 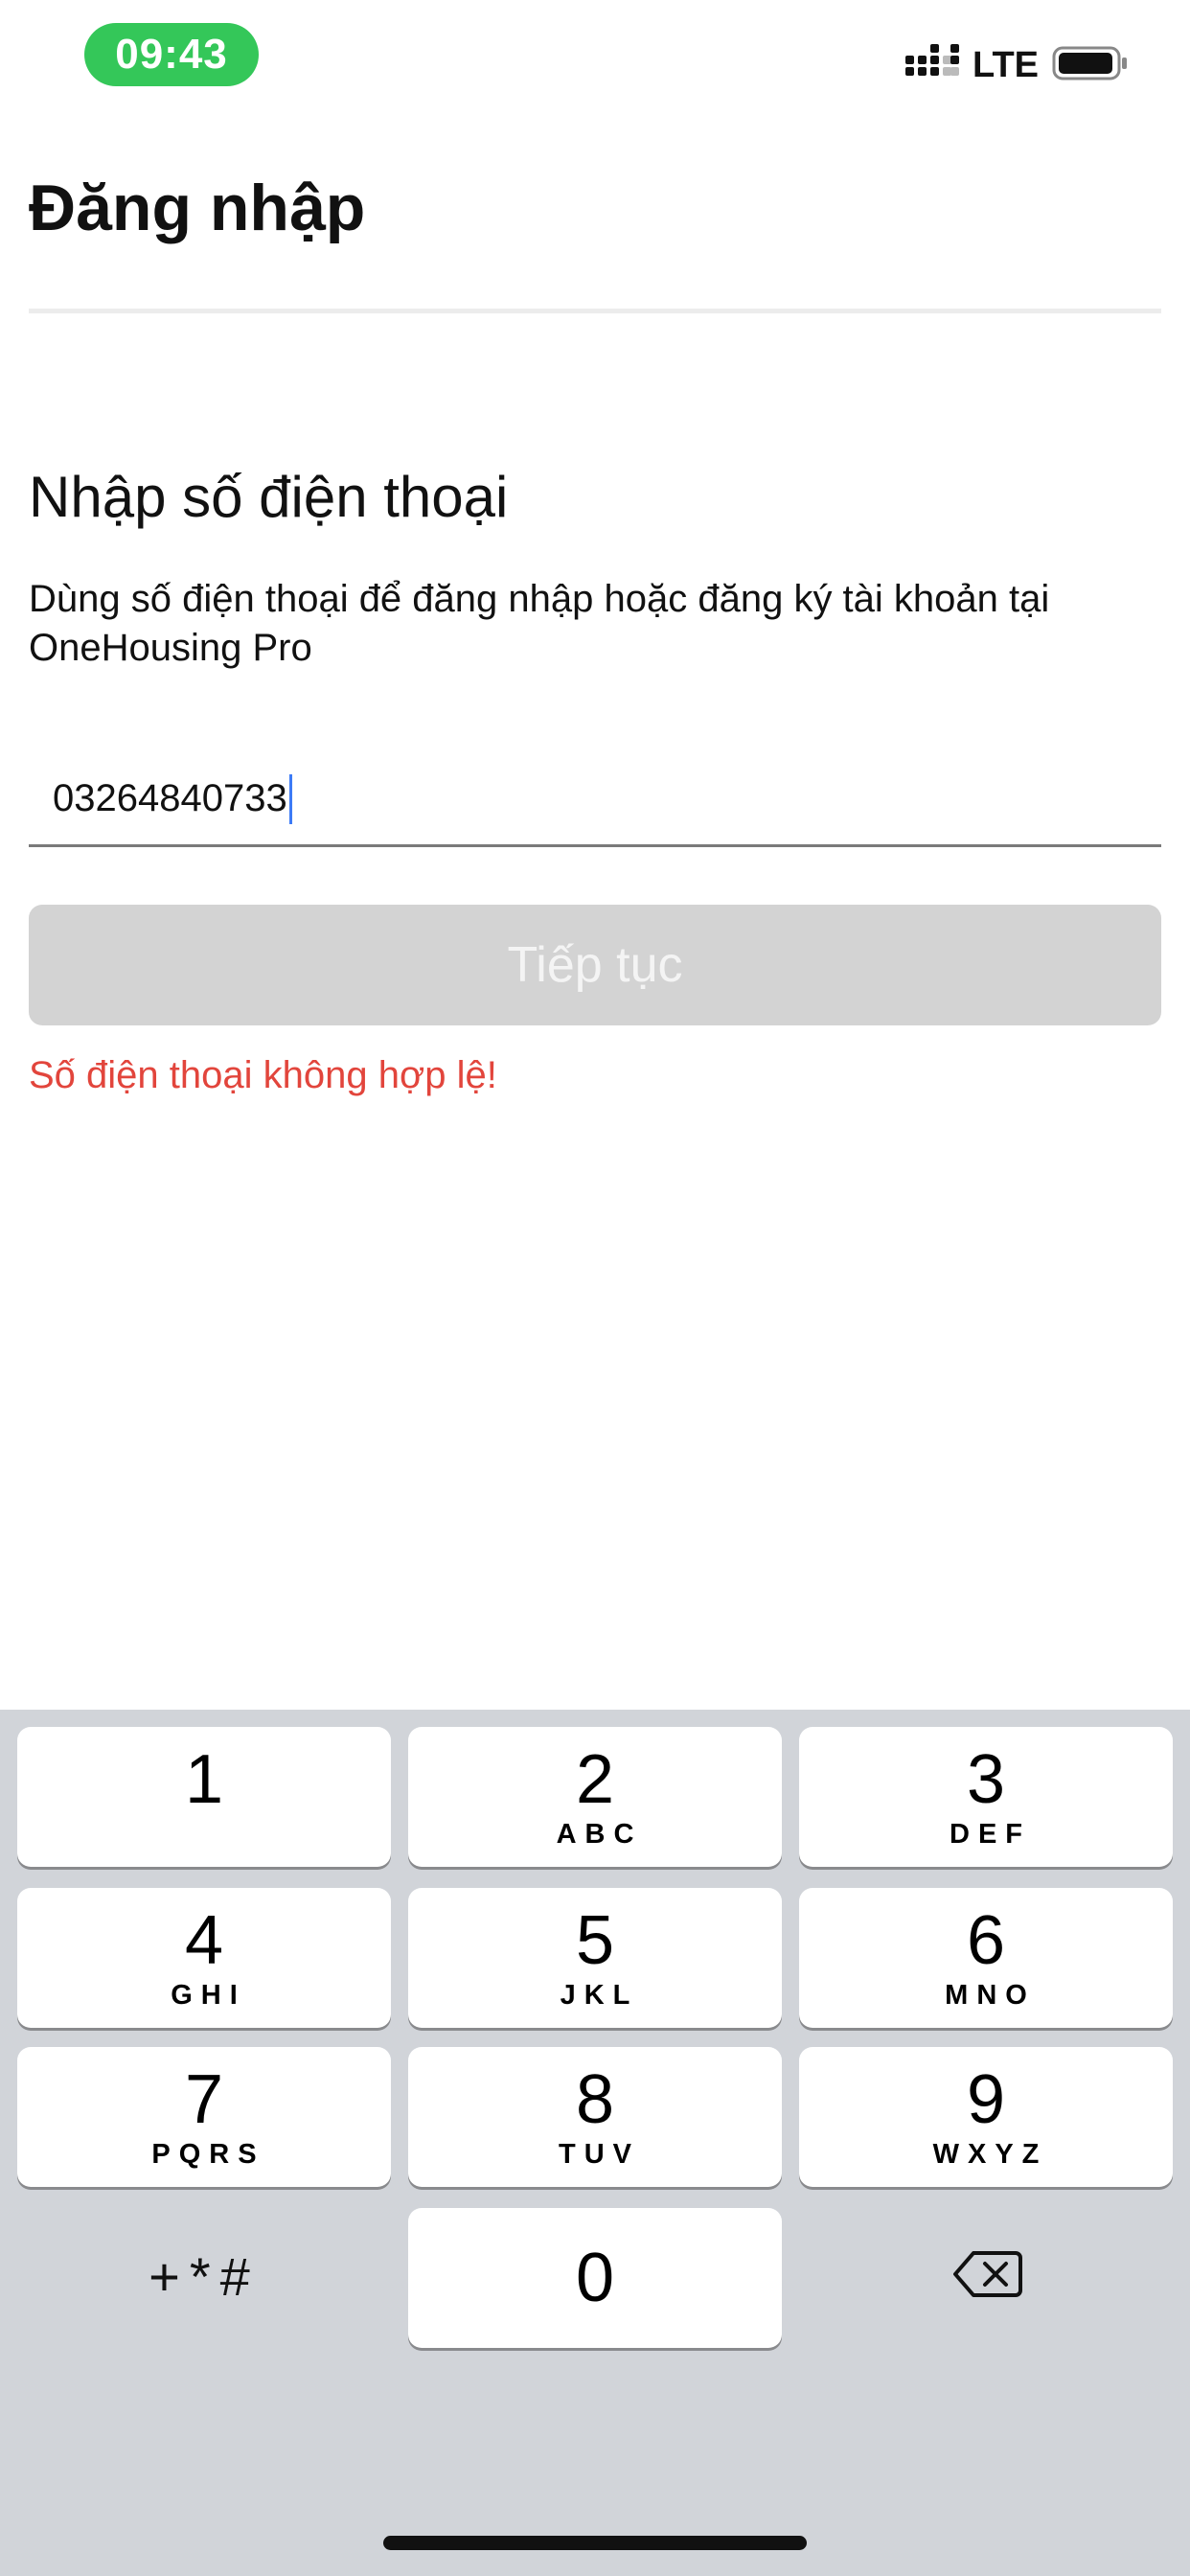 I want to click on section-heading: Nhập số điện thoại, so click(x=269, y=497).